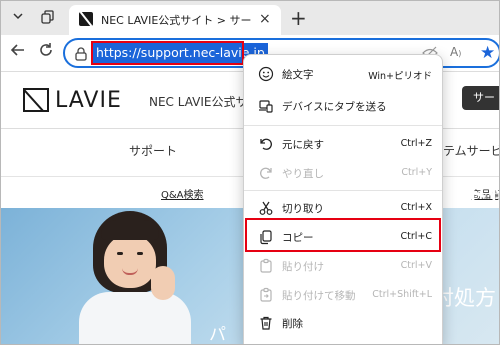 Image resolution: width=500 pixels, height=345 pixels. Describe the element at coordinates (487, 53) in the screenshot. I see `favorite-star-icon: ★` at that location.